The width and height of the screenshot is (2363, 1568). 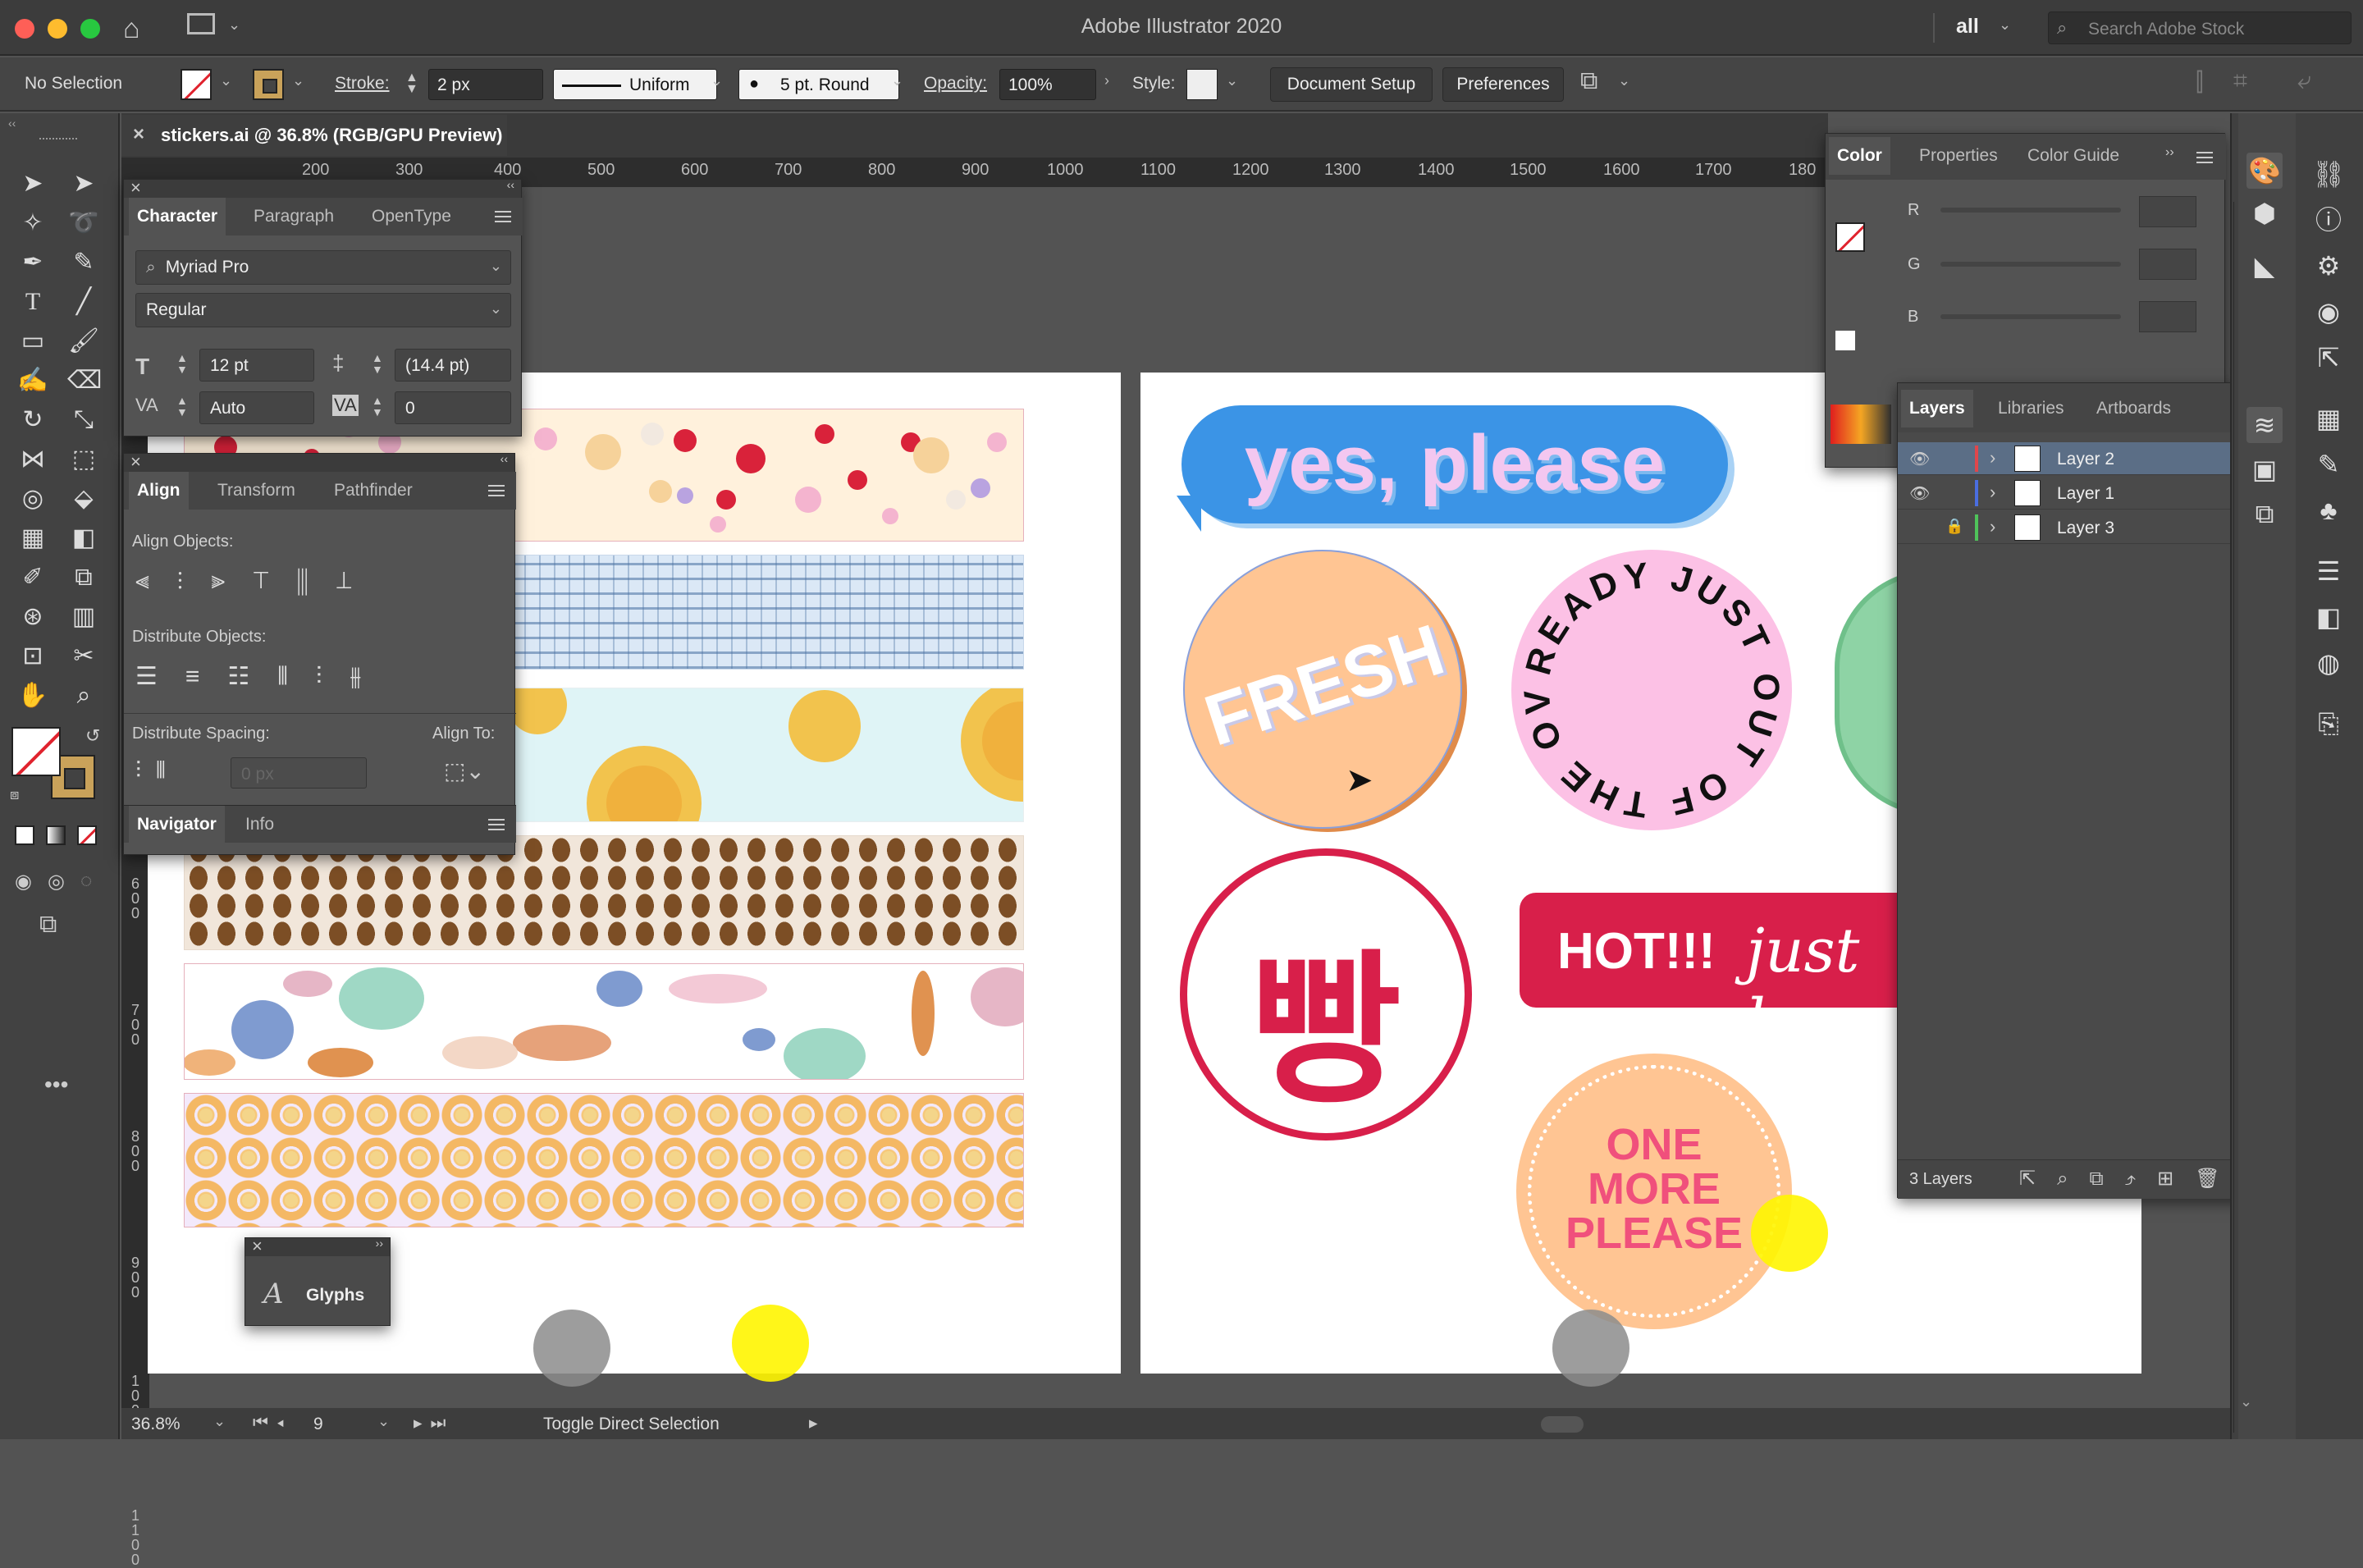 What do you see at coordinates (464, 770) in the screenshot?
I see `align-to-selector-icon: ⬚⌄` at bounding box center [464, 770].